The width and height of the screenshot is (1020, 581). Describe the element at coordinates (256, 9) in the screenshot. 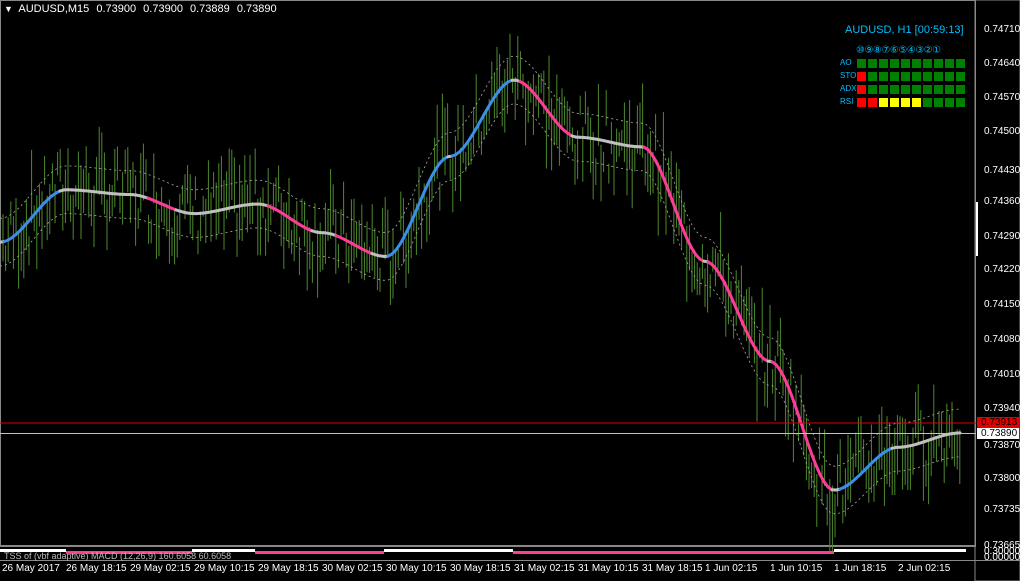

I see `close-price: 0.73890` at that location.